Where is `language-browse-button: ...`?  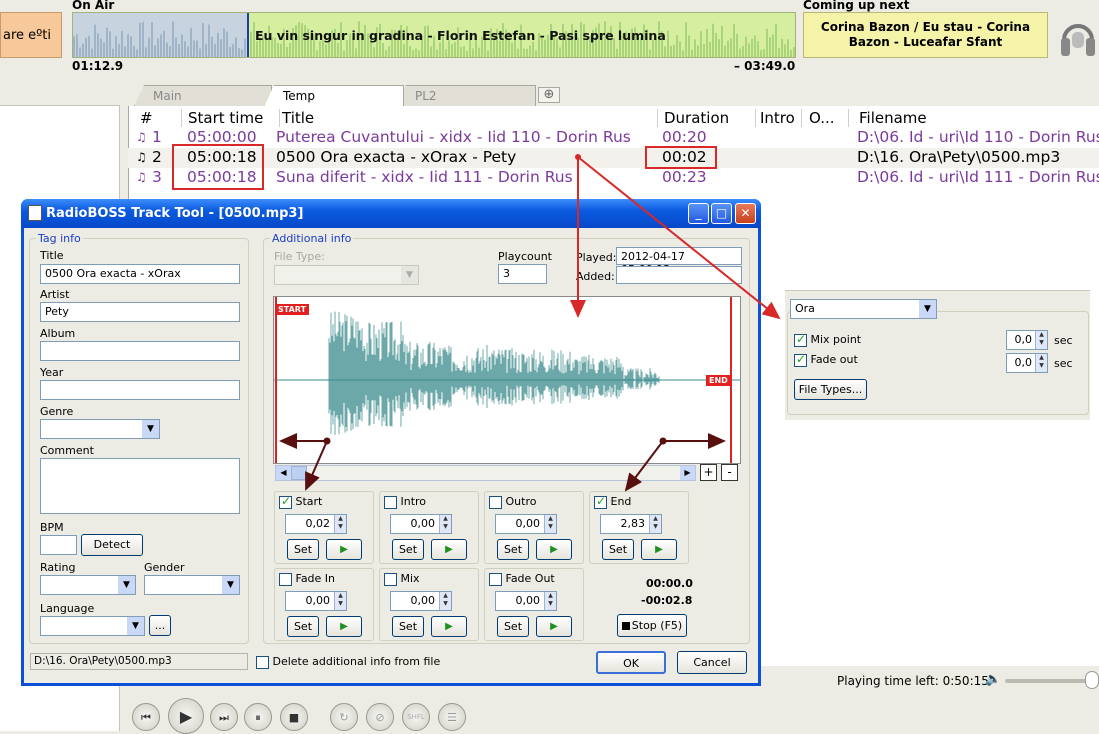
language-browse-button: ... is located at coordinates (160, 625).